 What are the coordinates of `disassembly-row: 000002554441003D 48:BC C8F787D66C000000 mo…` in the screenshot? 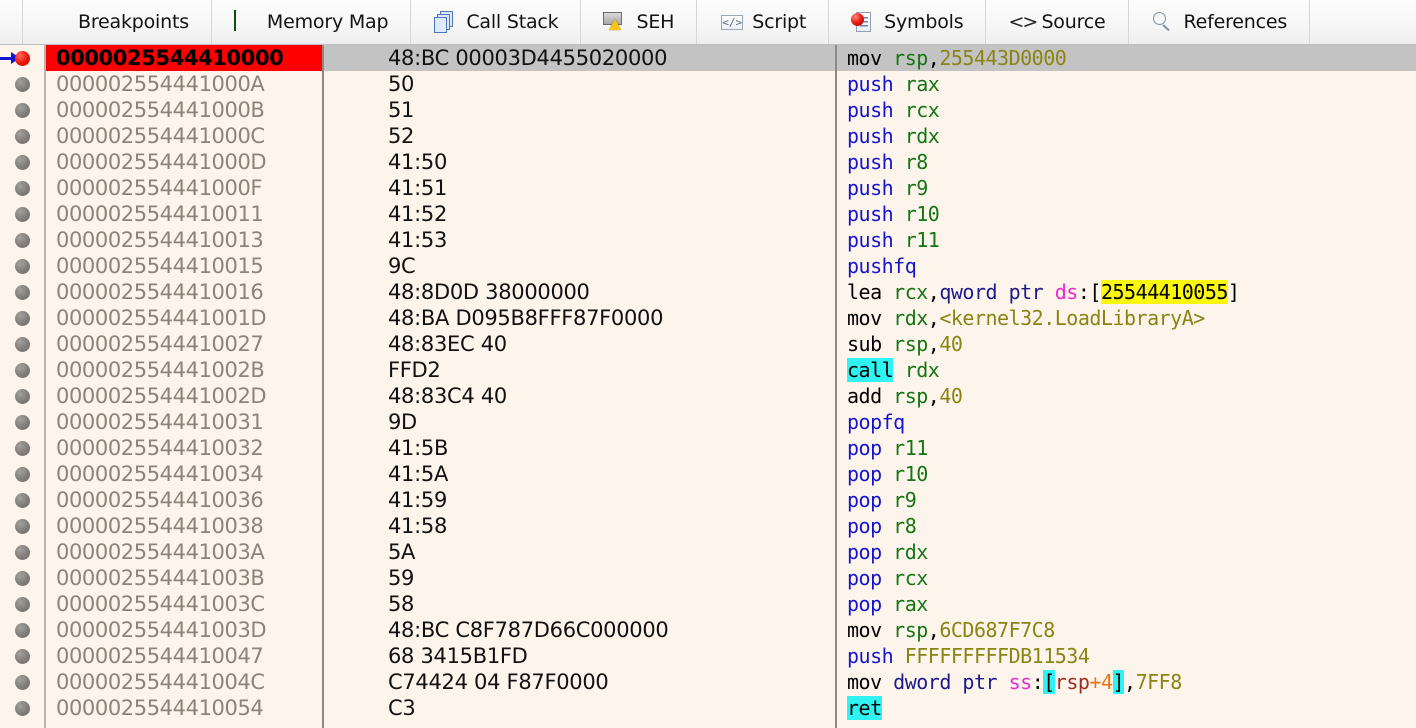 It's located at (708, 630).